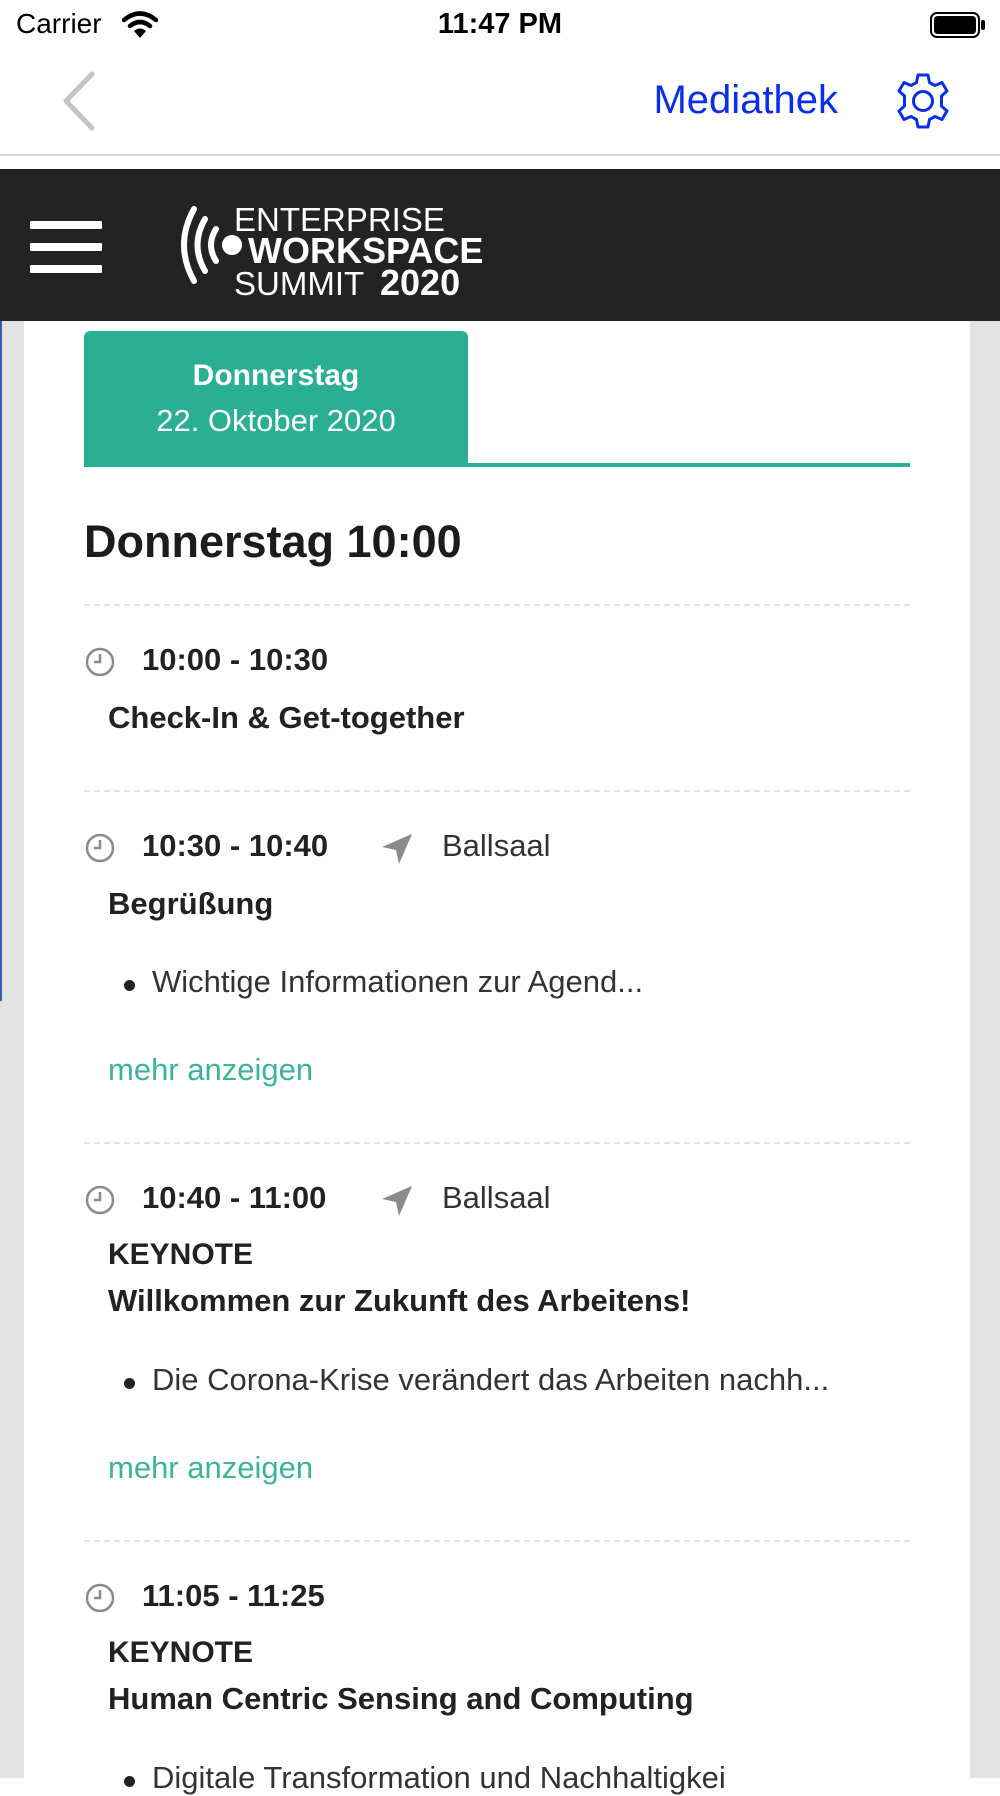 This screenshot has height=1796, width=1000. Describe the element at coordinates (66, 248) in the screenshot. I see `menu-icon` at that location.